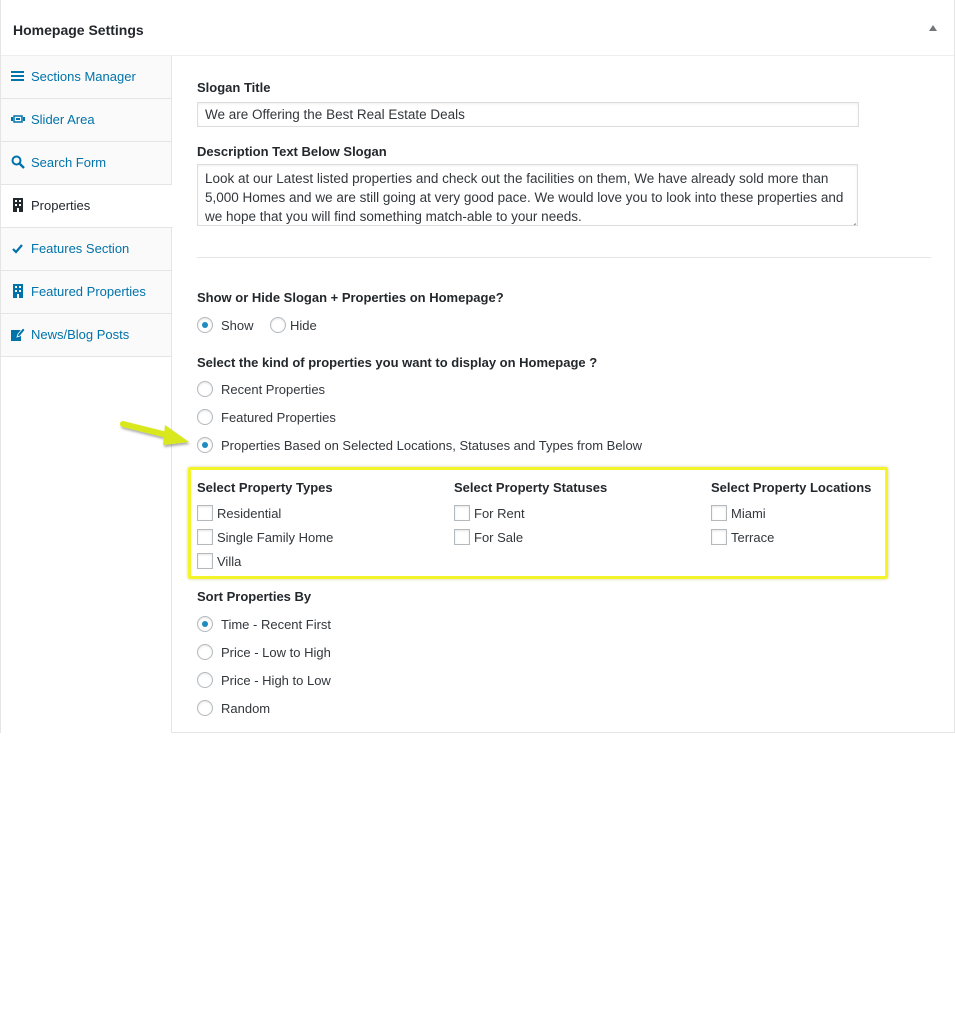 The height and width of the screenshot is (1034, 955). Describe the element at coordinates (78, 30) in the screenshot. I see `panel-title: Homepage Settings` at that location.